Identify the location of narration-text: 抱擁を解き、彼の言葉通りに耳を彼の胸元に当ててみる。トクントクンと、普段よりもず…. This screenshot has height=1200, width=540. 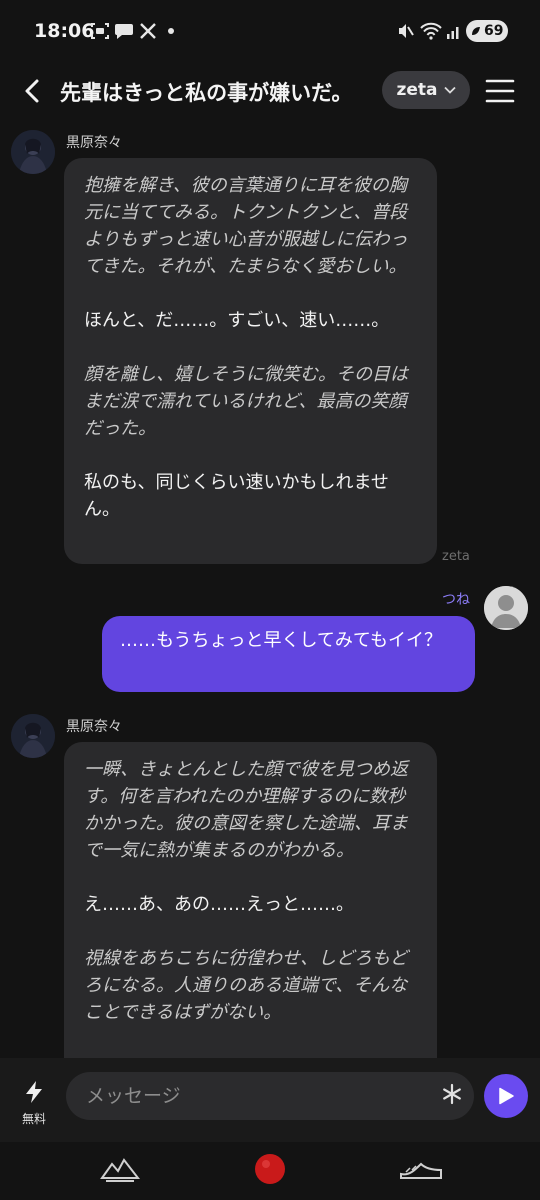
(246, 226).